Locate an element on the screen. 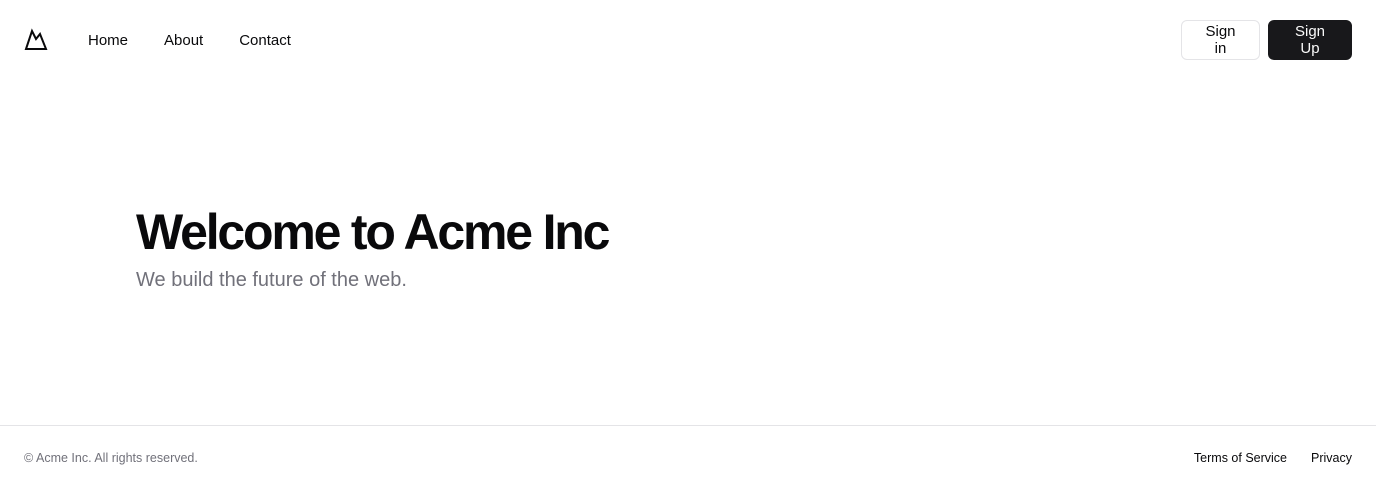 The height and width of the screenshot is (490, 1376). sign-in-button: Sign in is located at coordinates (1220, 40).